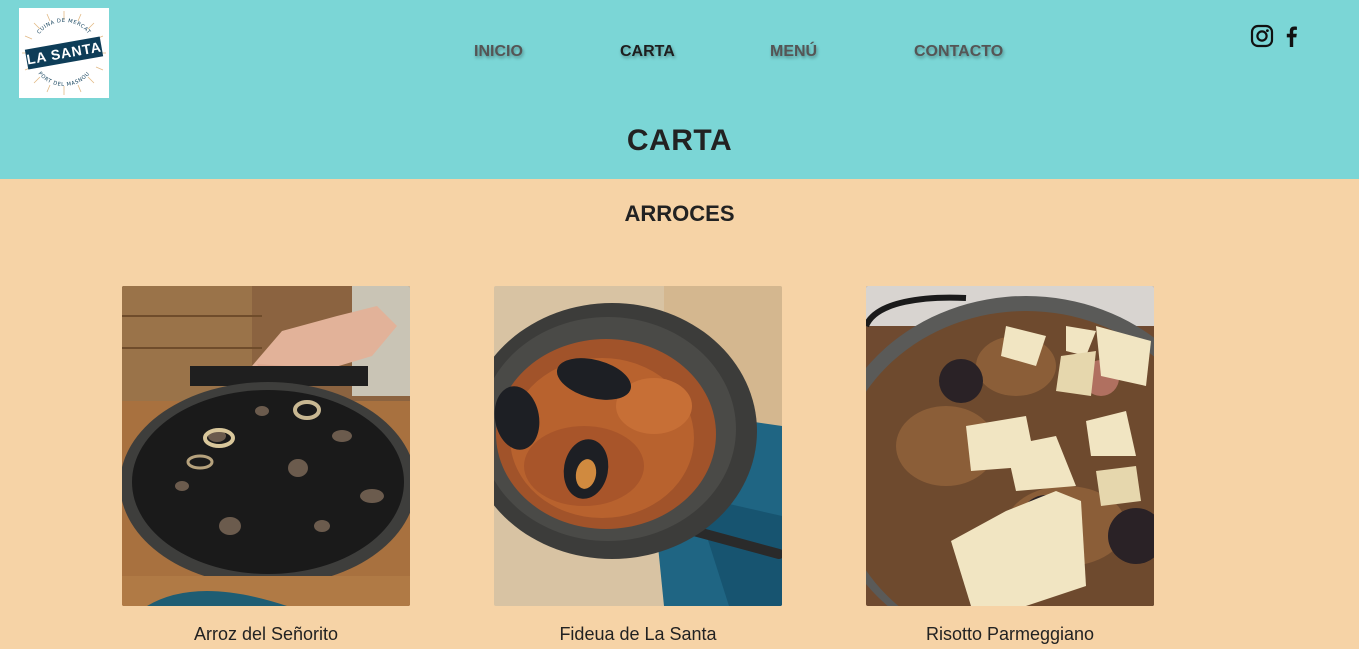 The height and width of the screenshot is (649, 1359). What do you see at coordinates (793, 52) in the screenshot?
I see `nav-menu: MENÚ` at bounding box center [793, 52].